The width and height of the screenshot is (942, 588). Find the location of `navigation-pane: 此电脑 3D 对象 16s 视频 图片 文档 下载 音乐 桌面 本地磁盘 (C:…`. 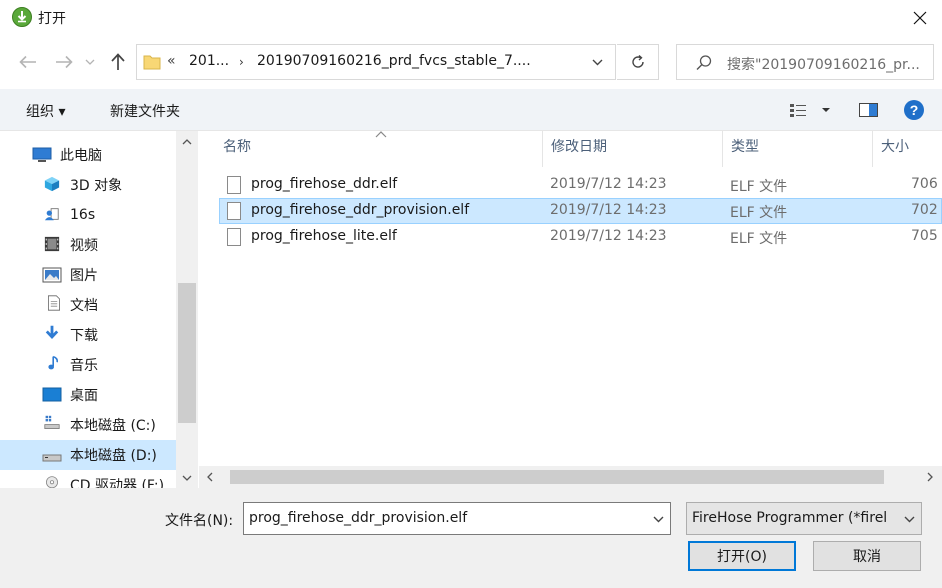

navigation-pane: 此电脑 3D 对象 16s 视频 图片 文档 下载 音乐 桌面 本地磁盘 (C:… is located at coordinates (99, 309).